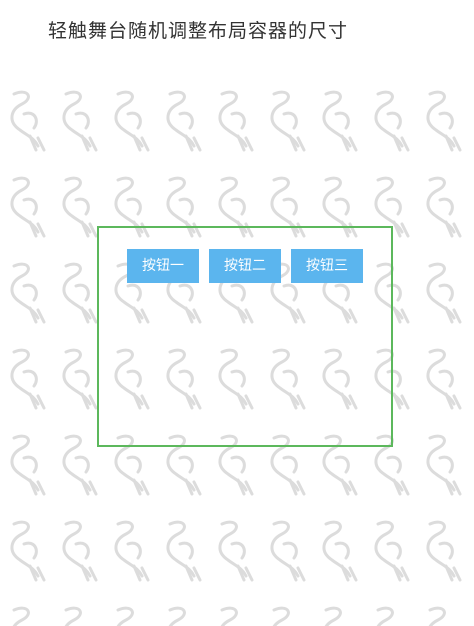 The image size is (474, 626). What do you see at coordinates (163, 266) in the screenshot?
I see `button-one: 按钮一` at bounding box center [163, 266].